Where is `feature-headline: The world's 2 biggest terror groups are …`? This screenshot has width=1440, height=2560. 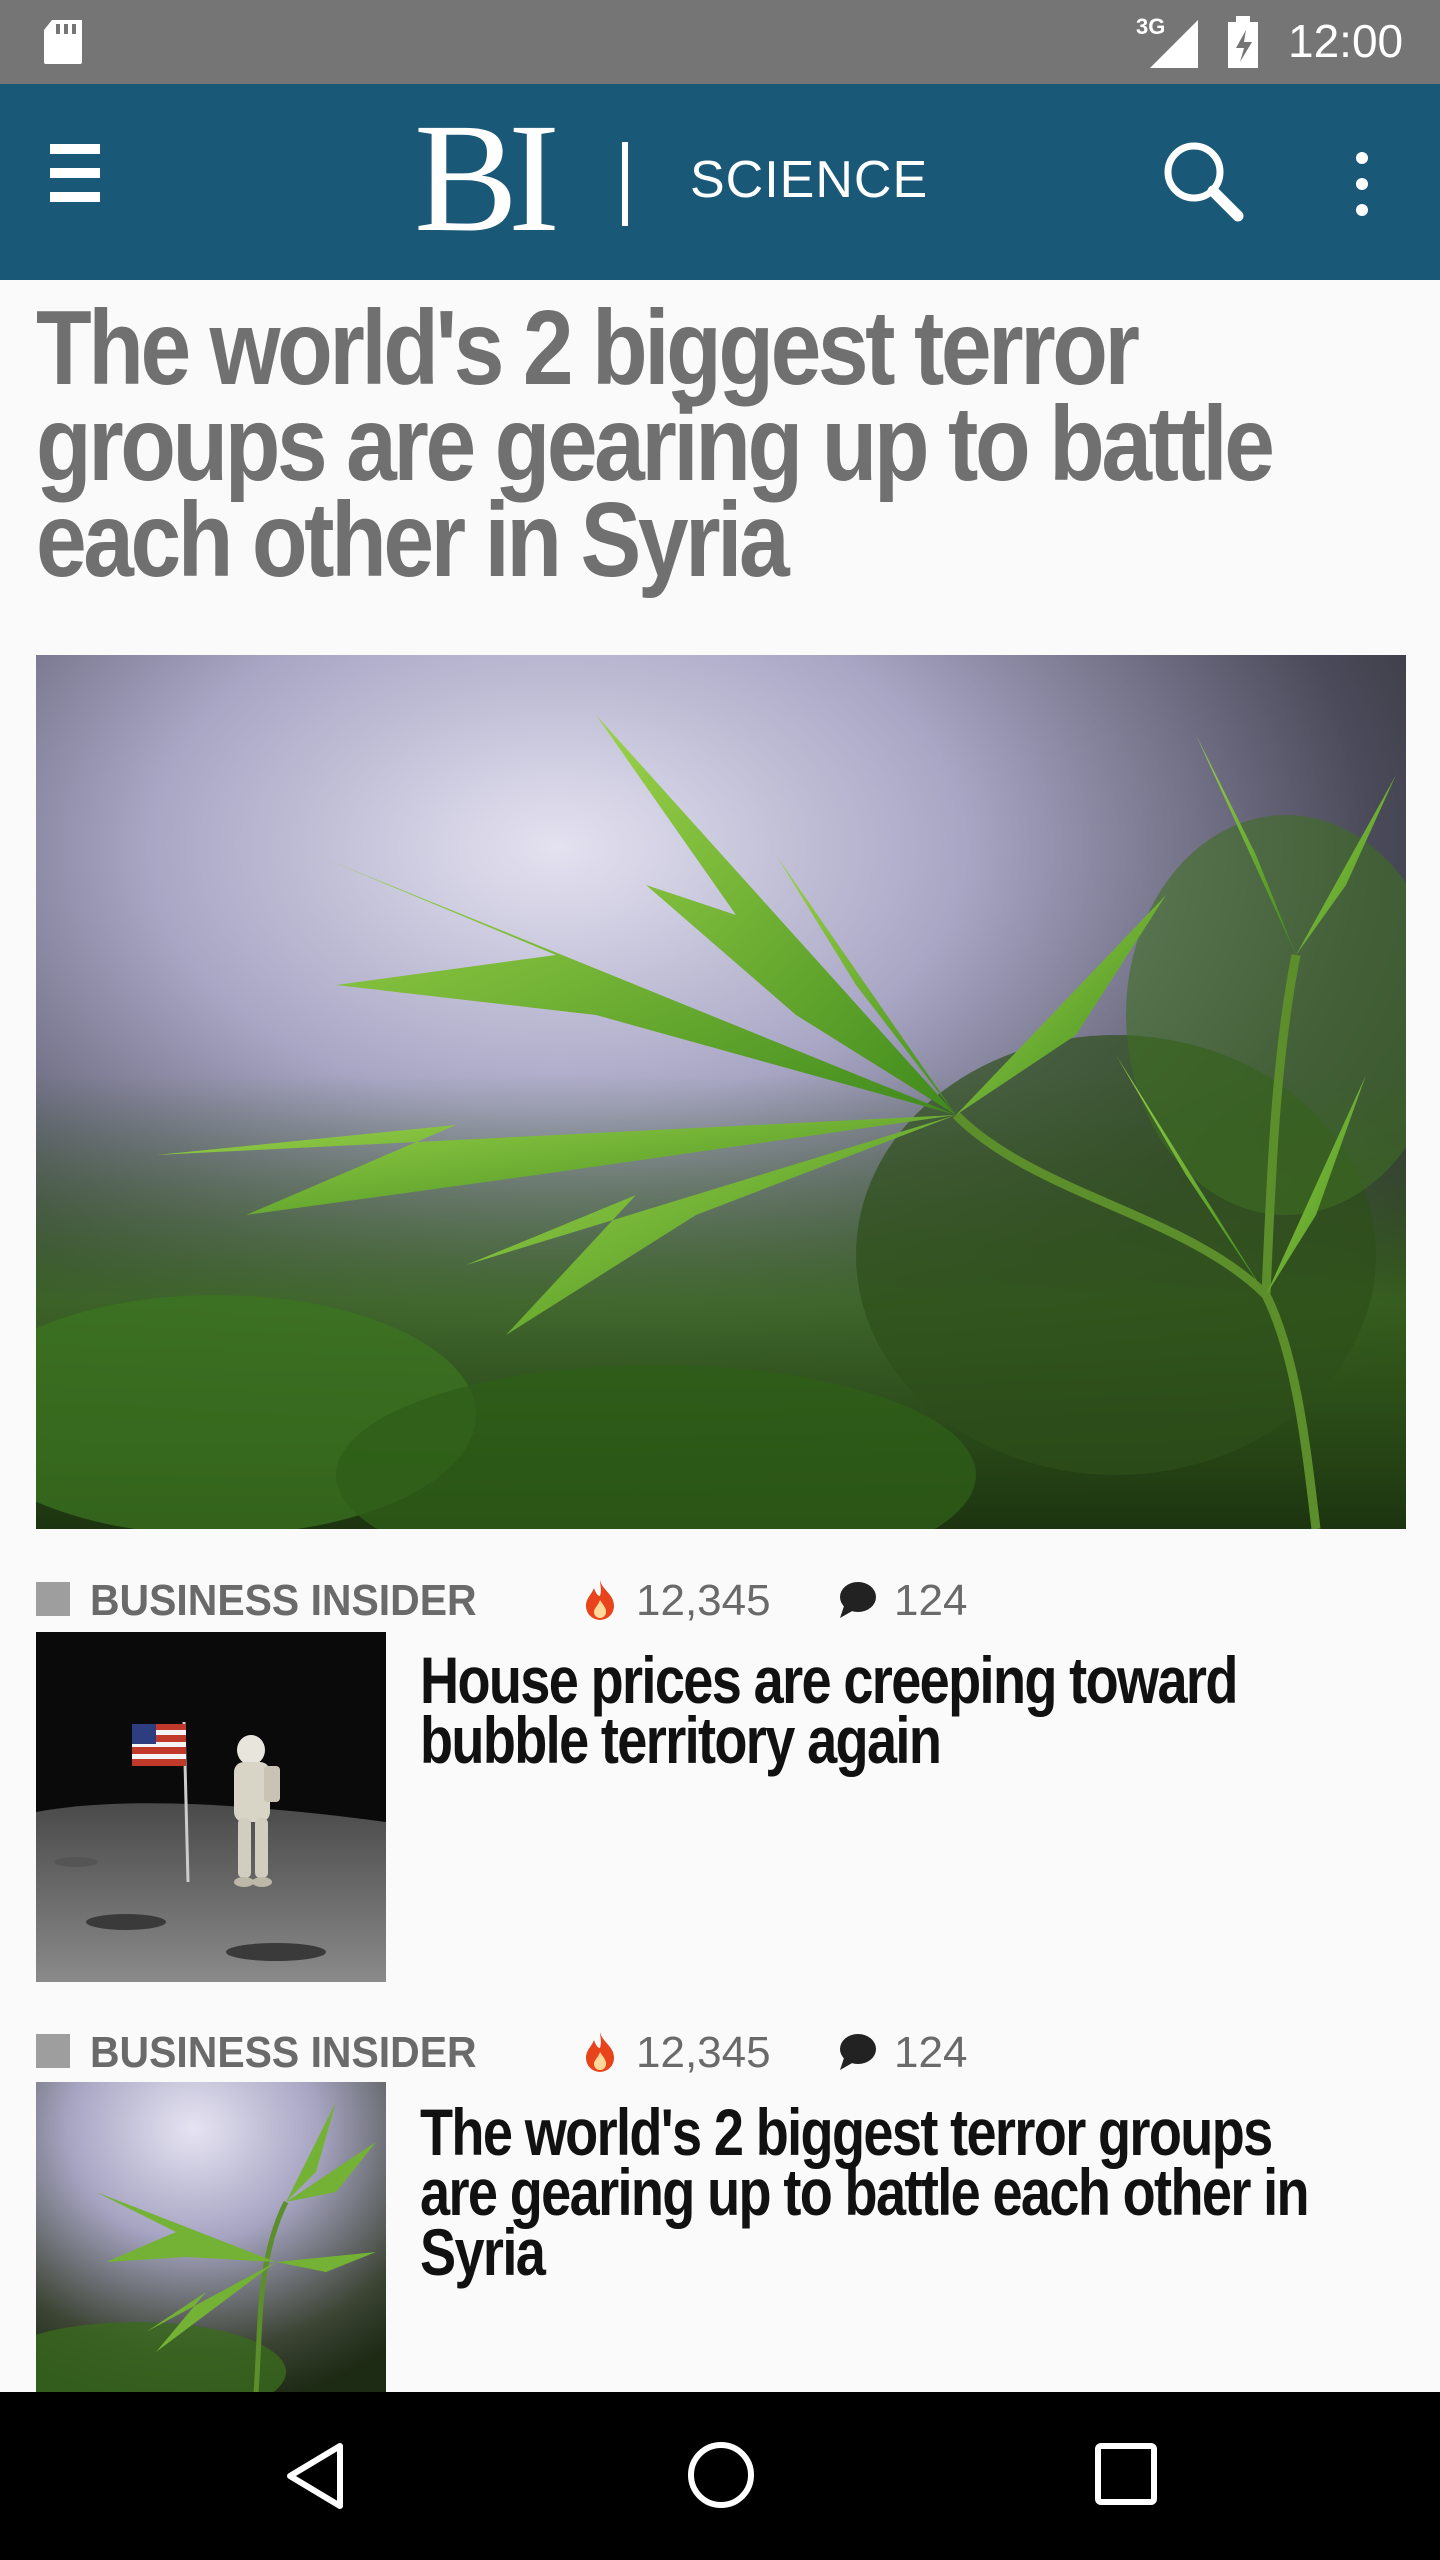 feature-headline: The world's 2 biggest terror groups are … is located at coordinates (655, 444).